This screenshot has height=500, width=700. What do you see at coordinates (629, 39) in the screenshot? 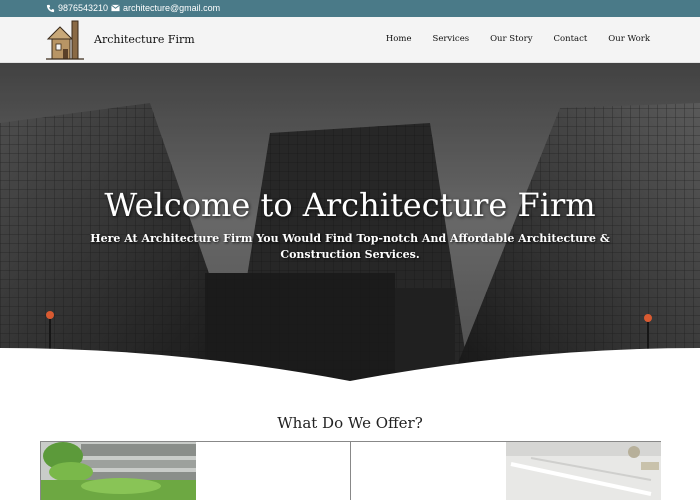
I see `nav-our-work: Our Work` at bounding box center [629, 39].